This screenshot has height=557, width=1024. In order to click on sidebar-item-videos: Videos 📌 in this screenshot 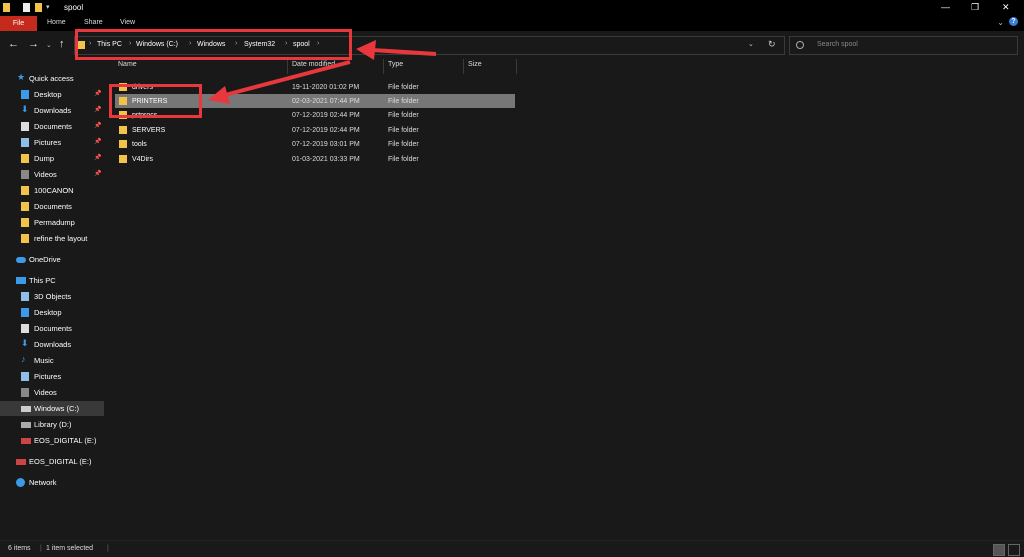, I will do `click(52, 174)`.